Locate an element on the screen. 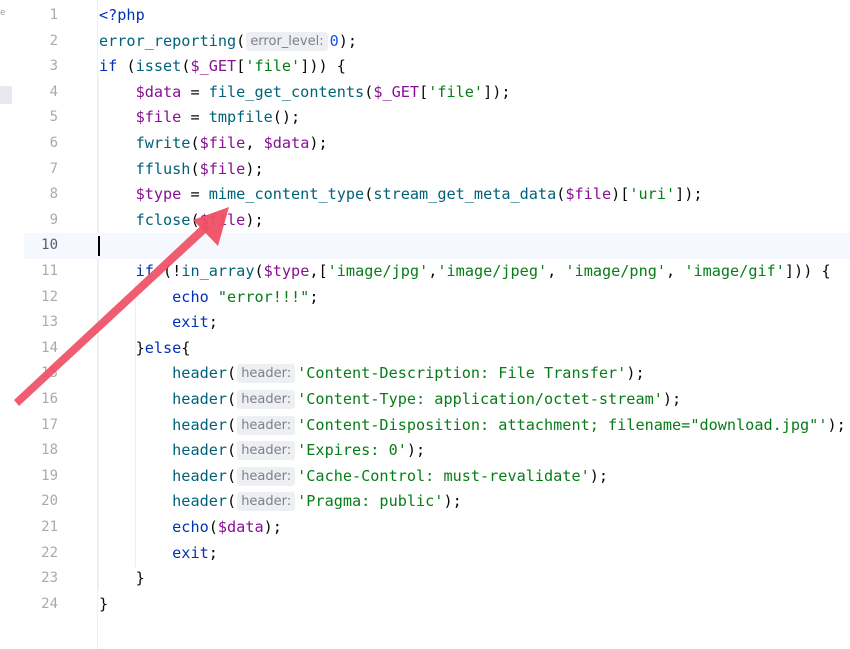 The height and width of the screenshot is (649, 850). code-text: $file = tmpfile(); is located at coordinates (200, 118).